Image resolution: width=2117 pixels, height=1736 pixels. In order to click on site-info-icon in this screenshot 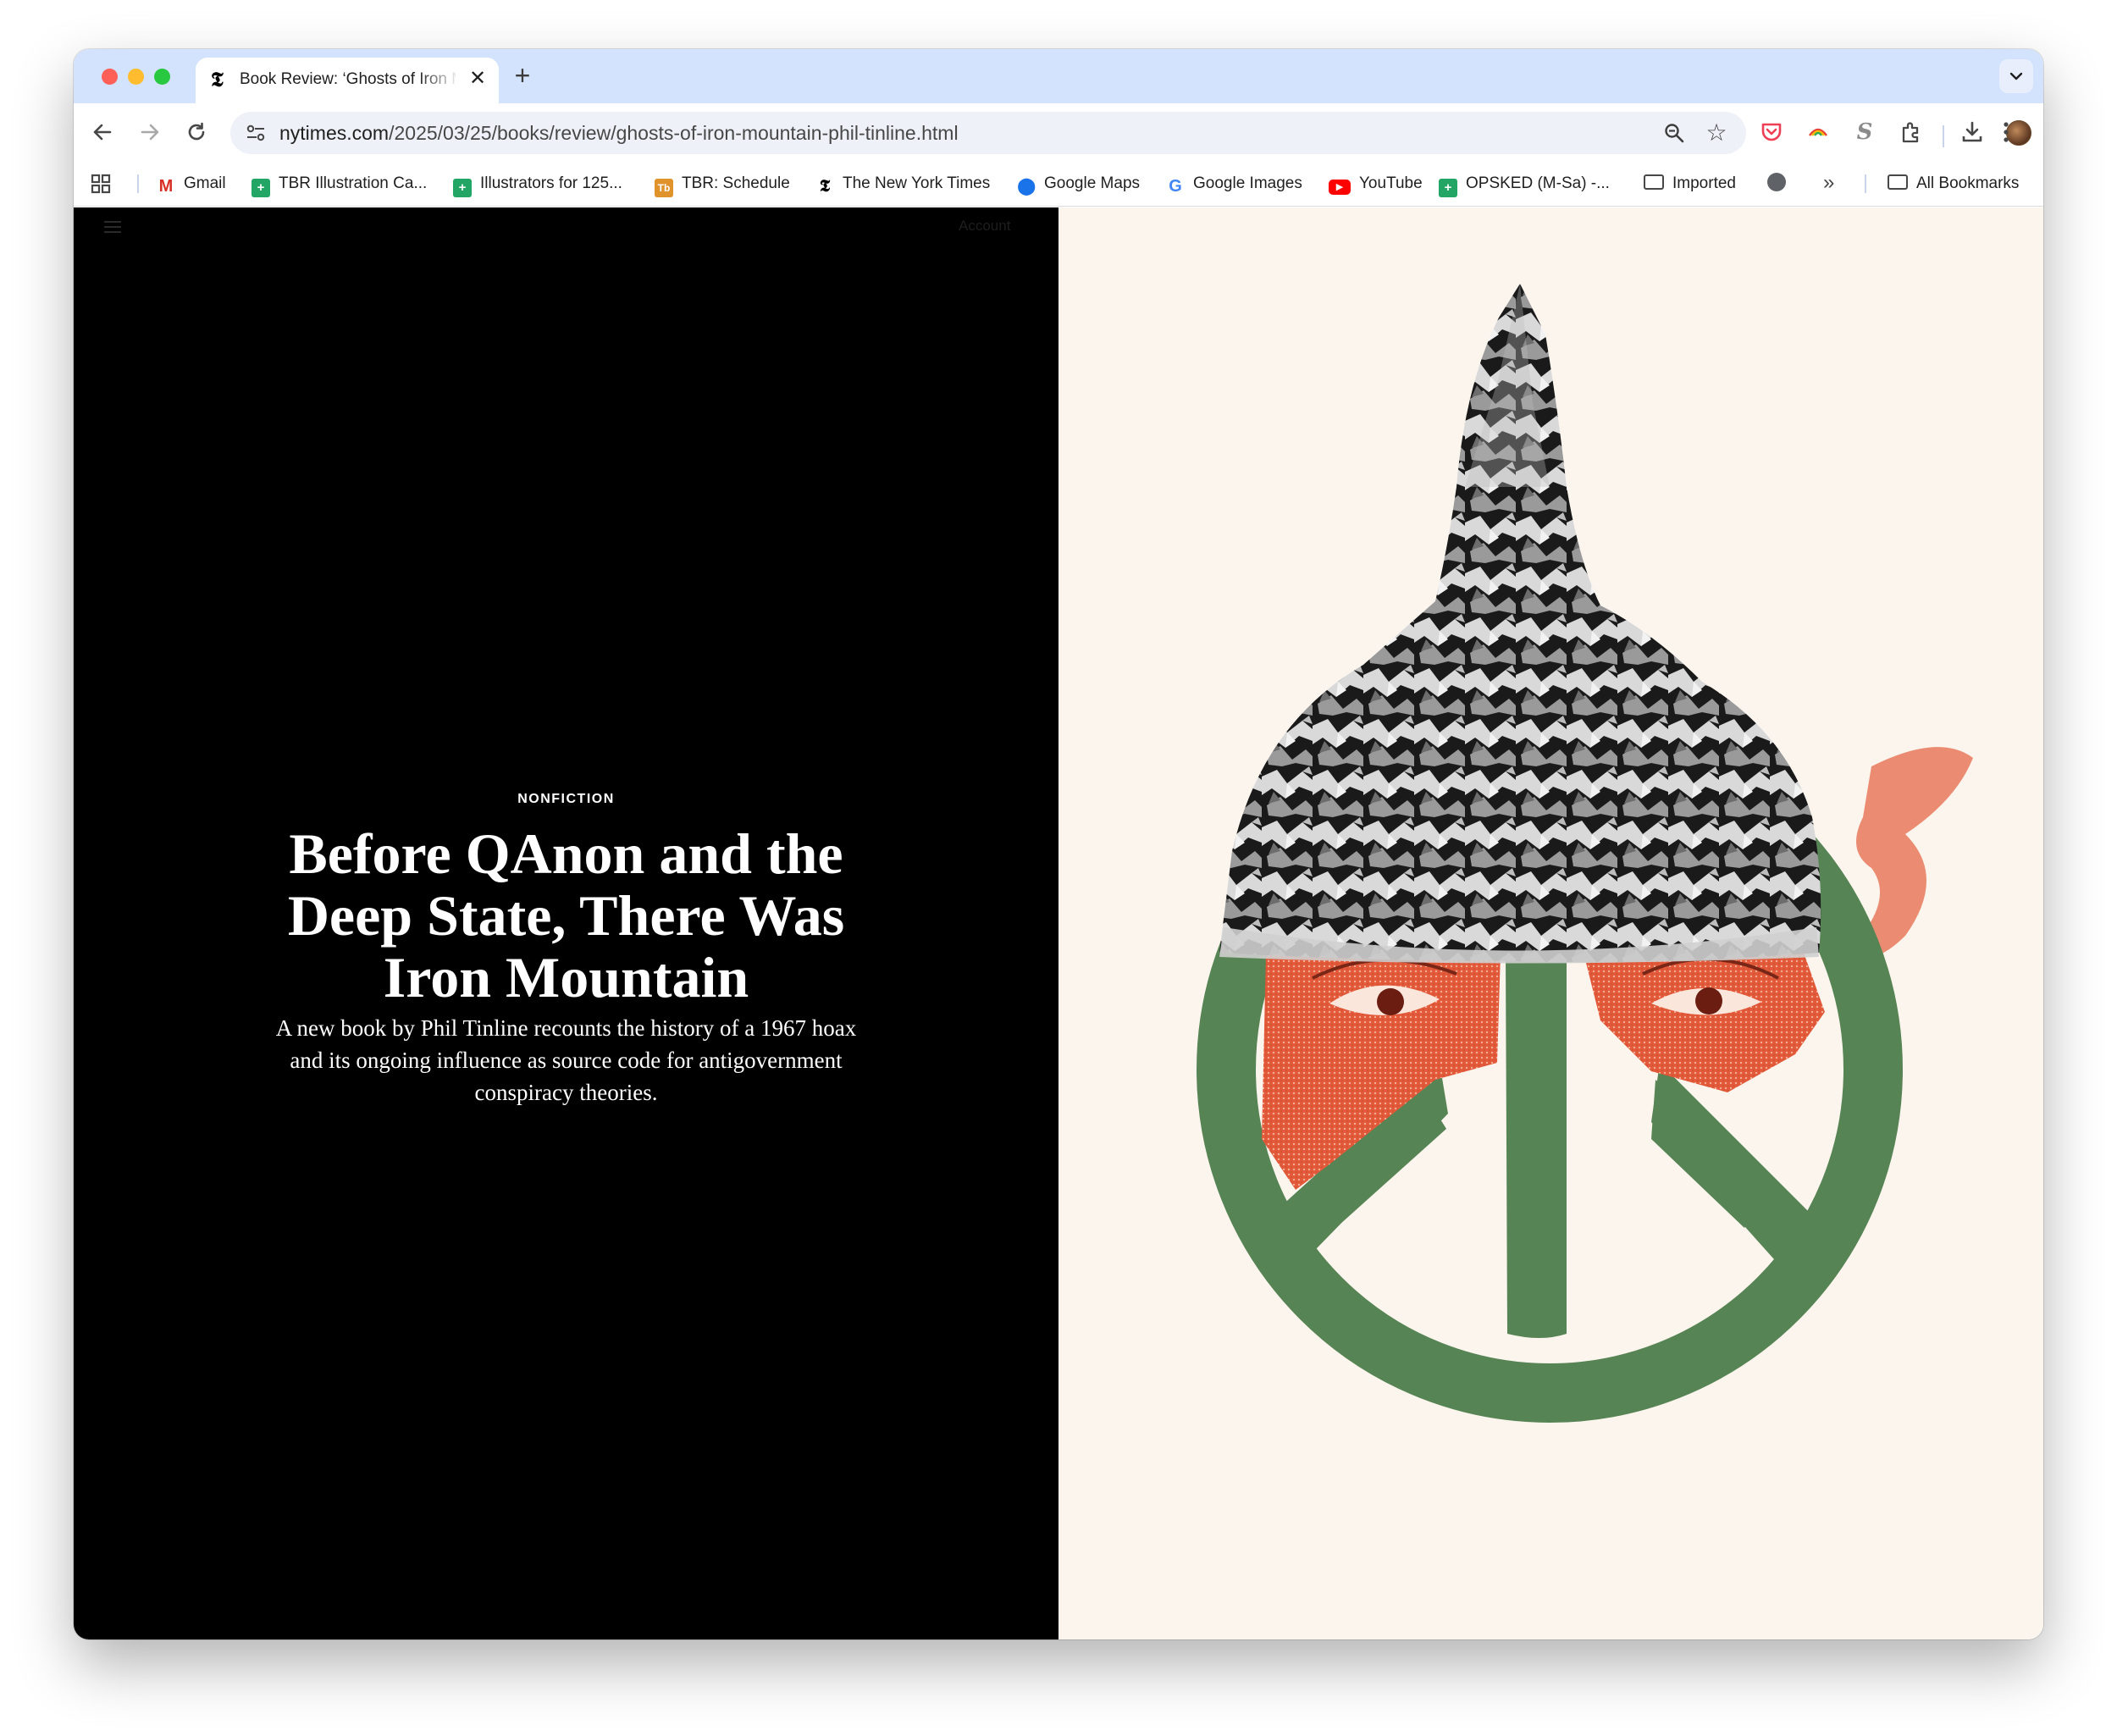, I will do `click(256, 133)`.